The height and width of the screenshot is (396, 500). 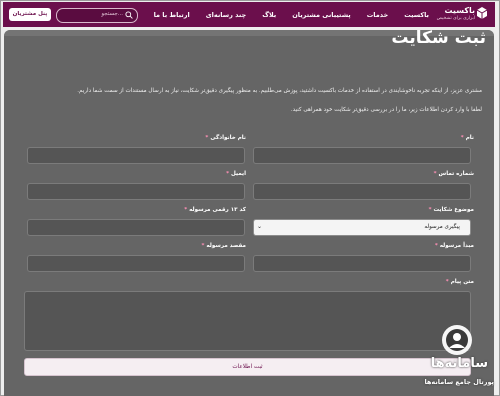 I want to click on last-name-label: نام خانوادگی *, so click(x=225, y=138).